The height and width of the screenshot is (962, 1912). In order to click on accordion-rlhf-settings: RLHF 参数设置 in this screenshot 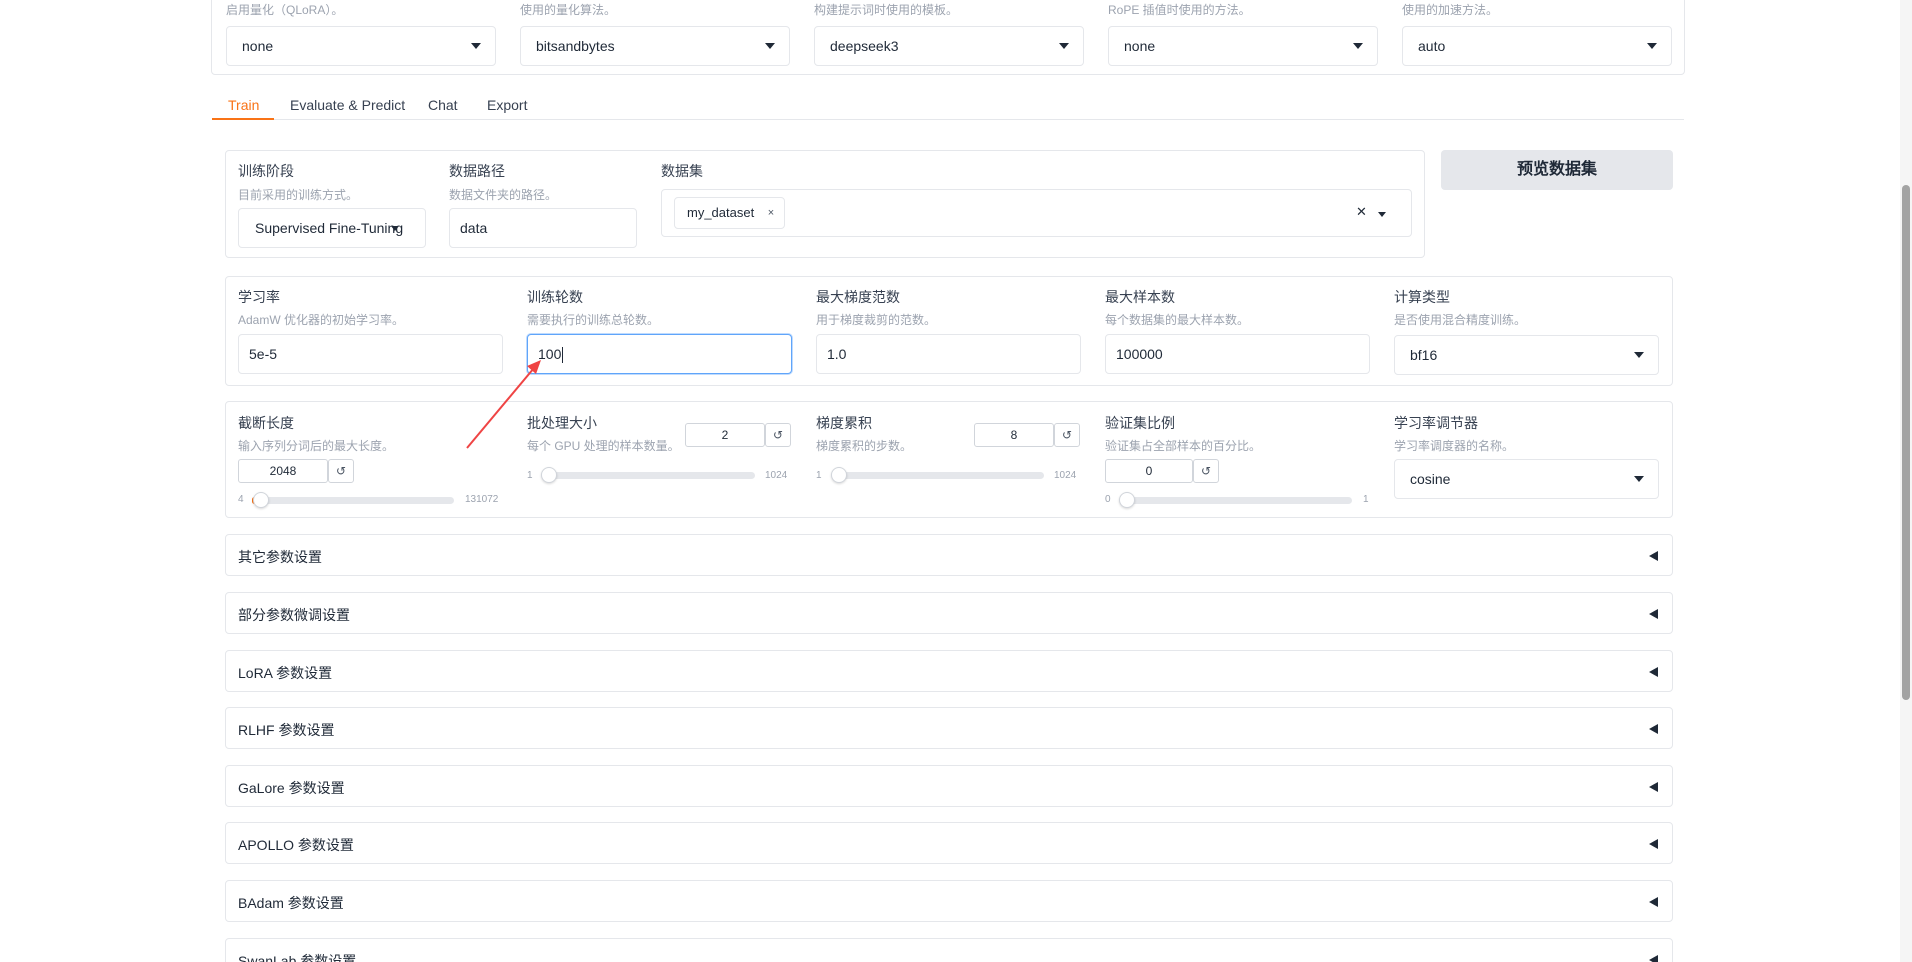, I will do `click(949, 728)`.